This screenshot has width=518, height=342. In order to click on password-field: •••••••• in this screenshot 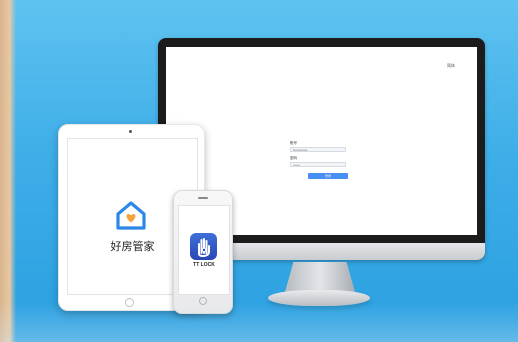, I will do `click(318, 164)`.